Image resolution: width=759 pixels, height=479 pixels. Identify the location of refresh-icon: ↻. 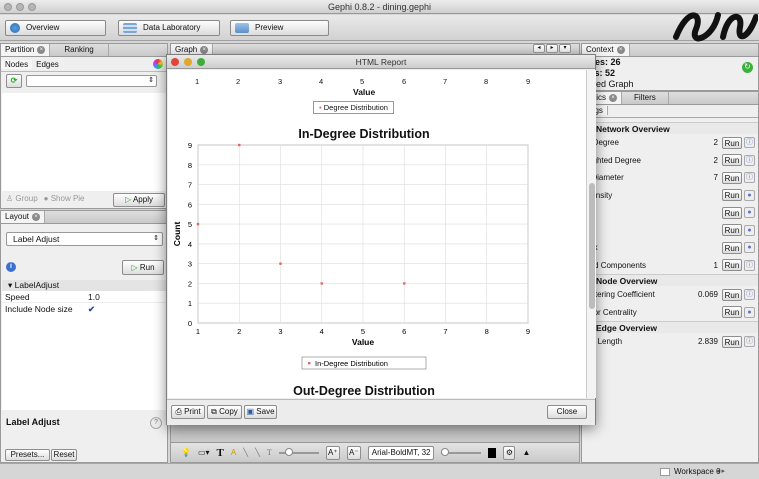
(747, 67).